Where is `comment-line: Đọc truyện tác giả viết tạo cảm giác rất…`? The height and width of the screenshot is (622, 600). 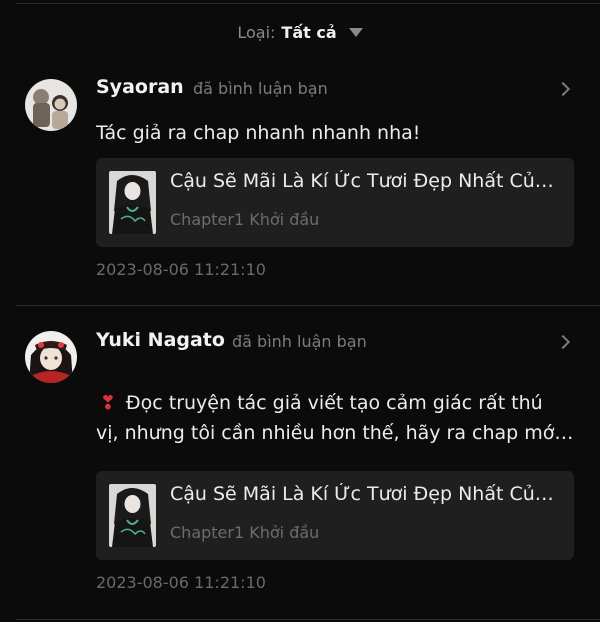
comment-line: Đọc truyện tác giả viết tạo cảm giác rất… is located at coordinates (334, 403).